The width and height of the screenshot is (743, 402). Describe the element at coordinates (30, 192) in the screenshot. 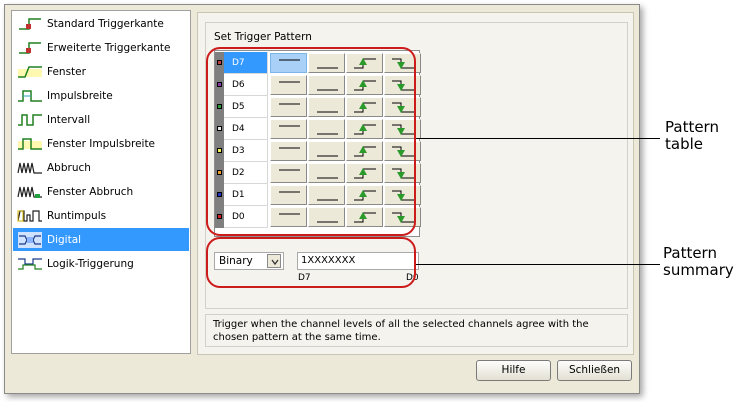

I see `window-dropout-trigger-icon` at that location.